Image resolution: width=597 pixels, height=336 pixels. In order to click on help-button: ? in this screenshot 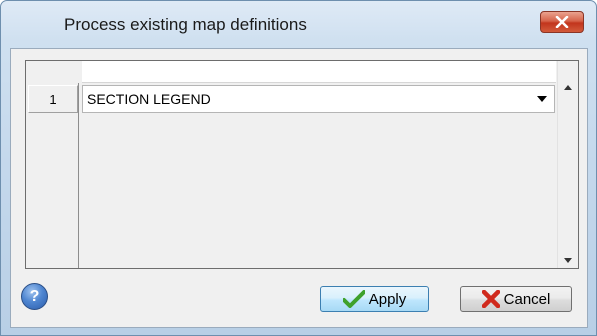, I will do `click(34, 296)`.